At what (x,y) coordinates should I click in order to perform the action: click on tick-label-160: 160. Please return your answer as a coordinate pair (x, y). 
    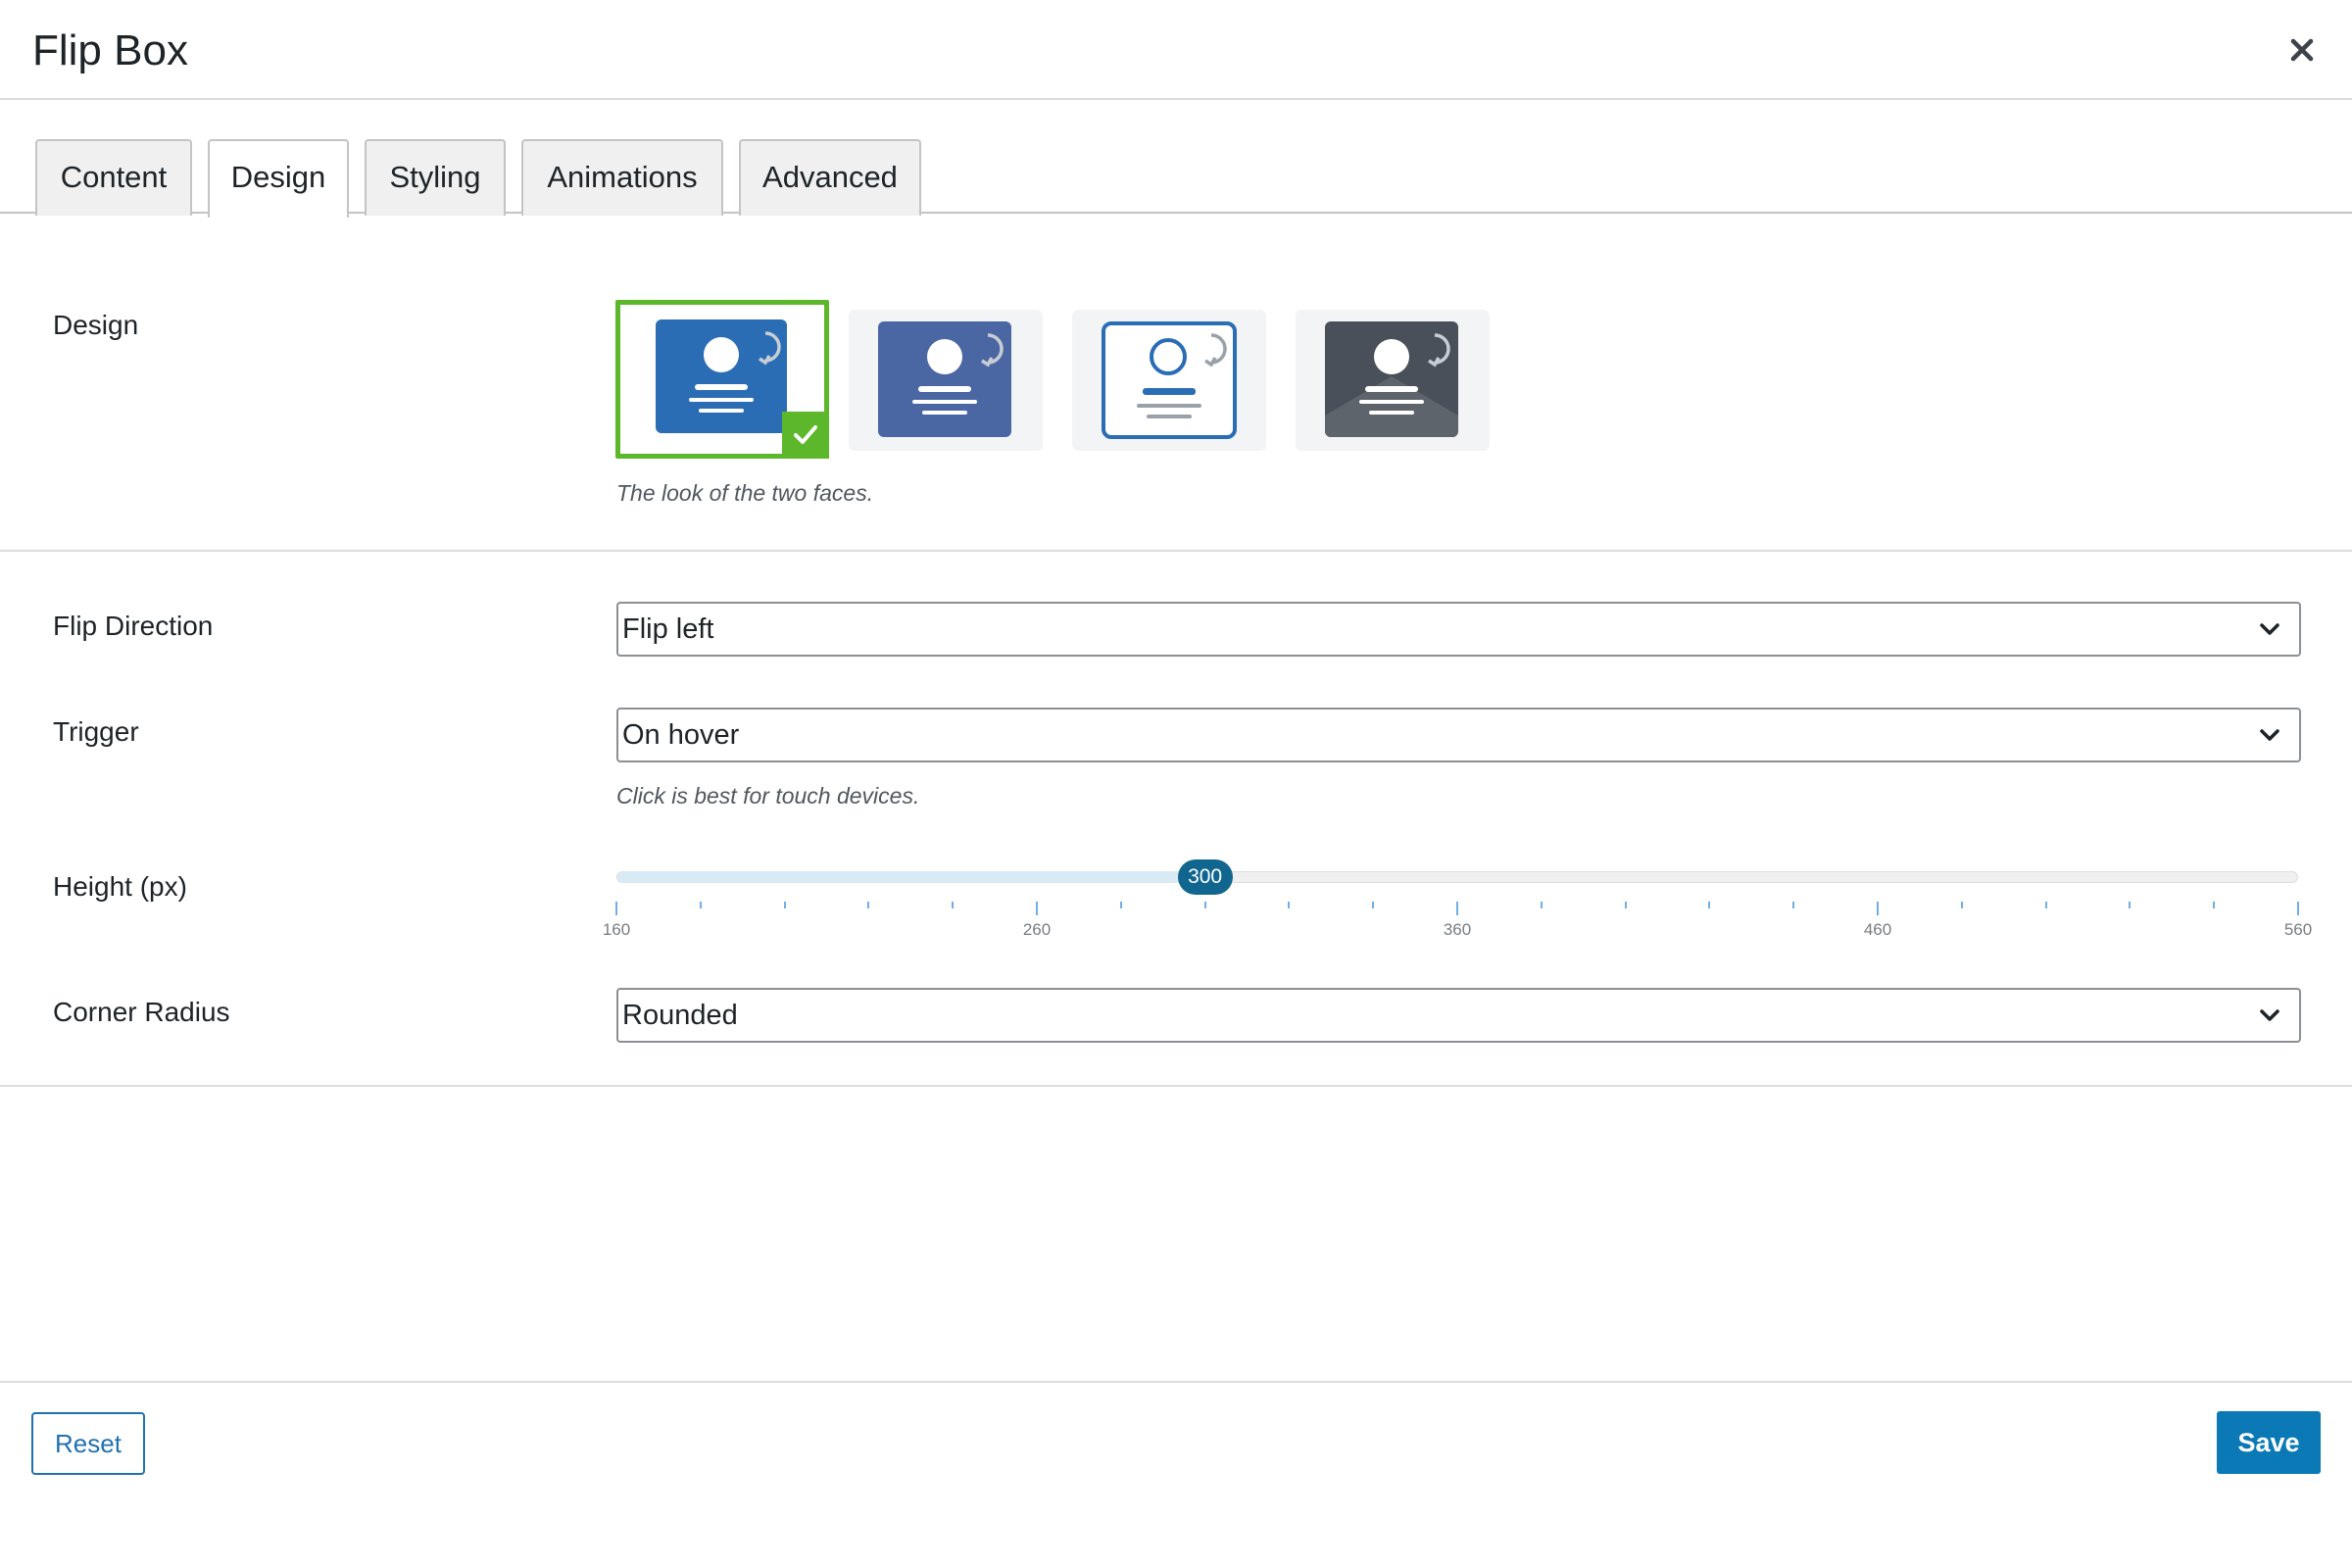
    Looking at the image, I should click on (616, 929).